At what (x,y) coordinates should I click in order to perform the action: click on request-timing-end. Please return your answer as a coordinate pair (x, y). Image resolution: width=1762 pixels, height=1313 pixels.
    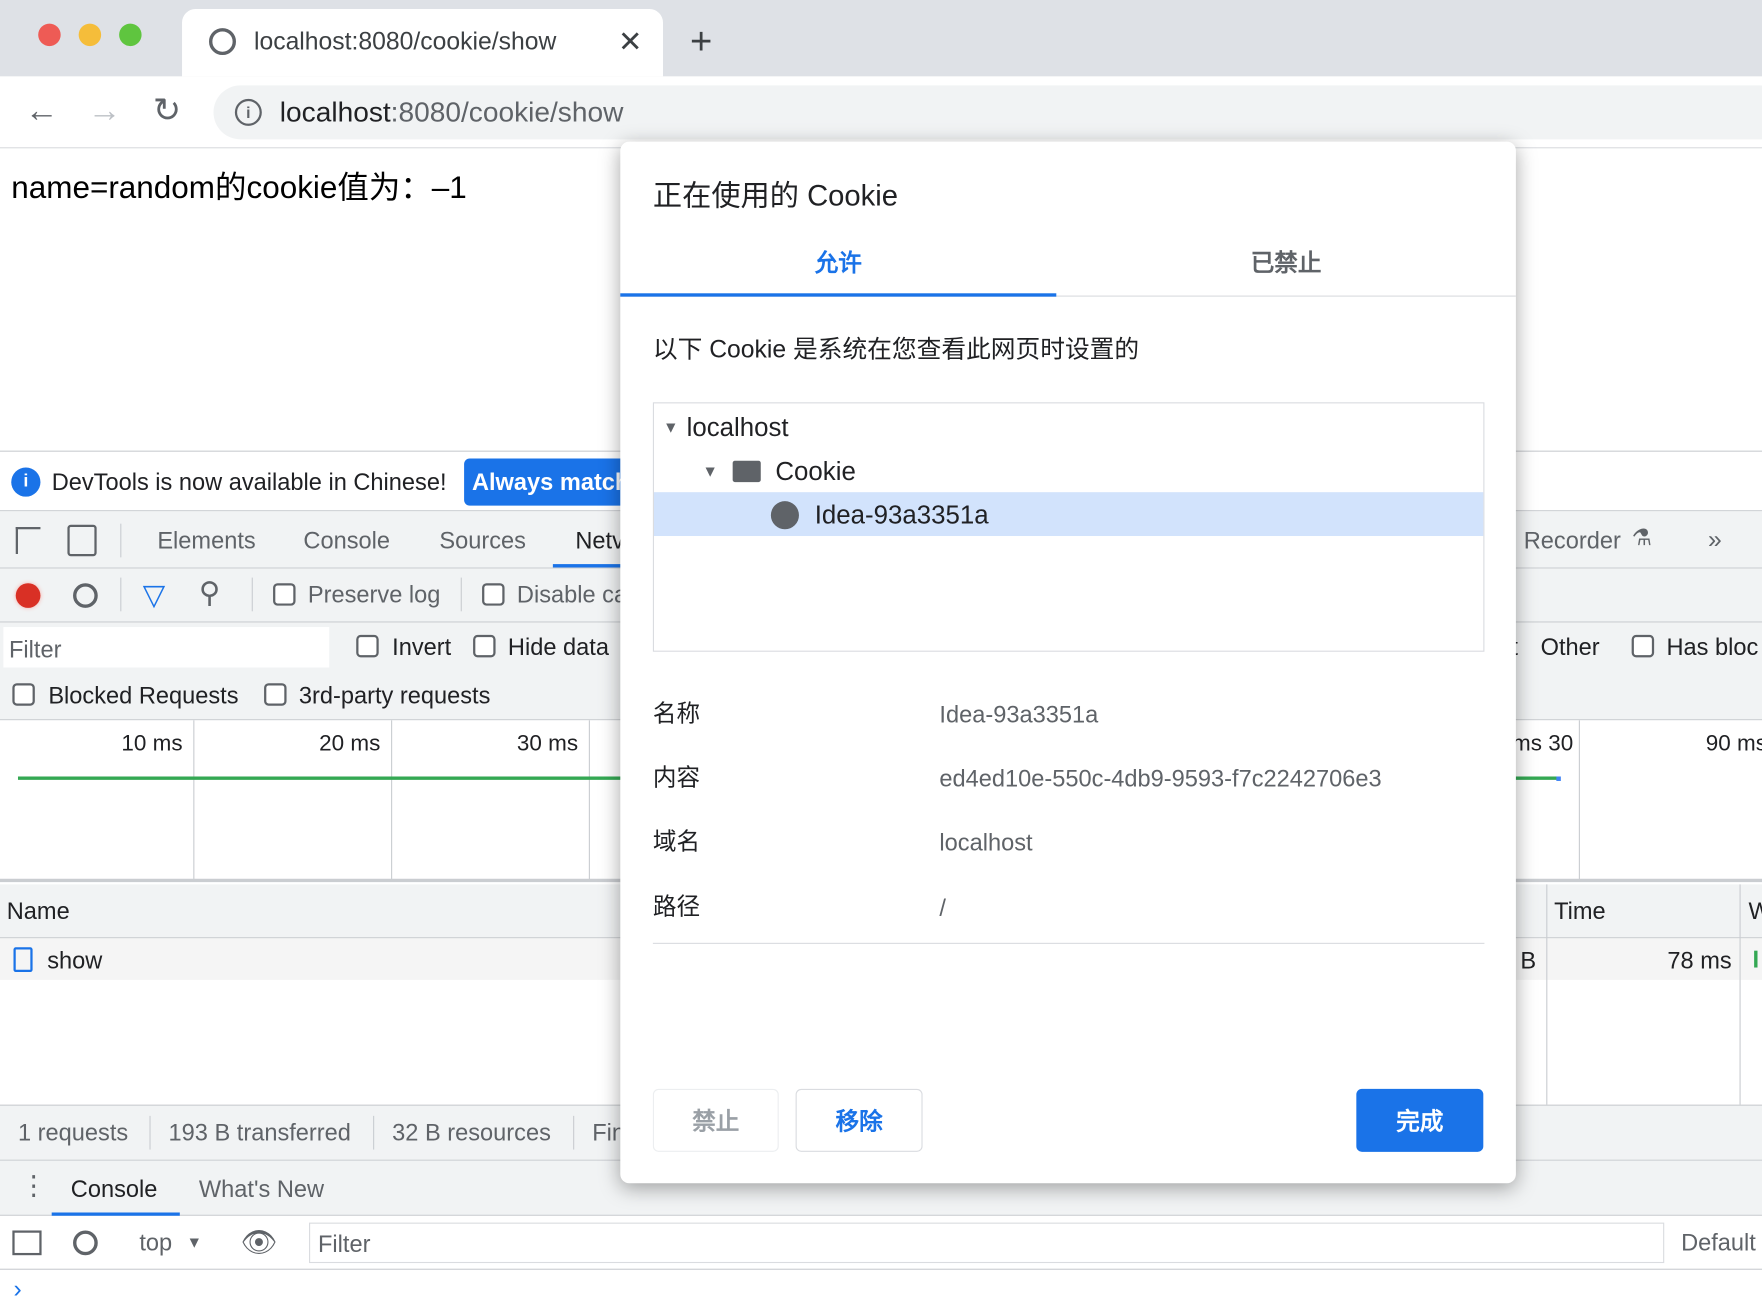
    Looking at the image, I should click on (1558, 778).